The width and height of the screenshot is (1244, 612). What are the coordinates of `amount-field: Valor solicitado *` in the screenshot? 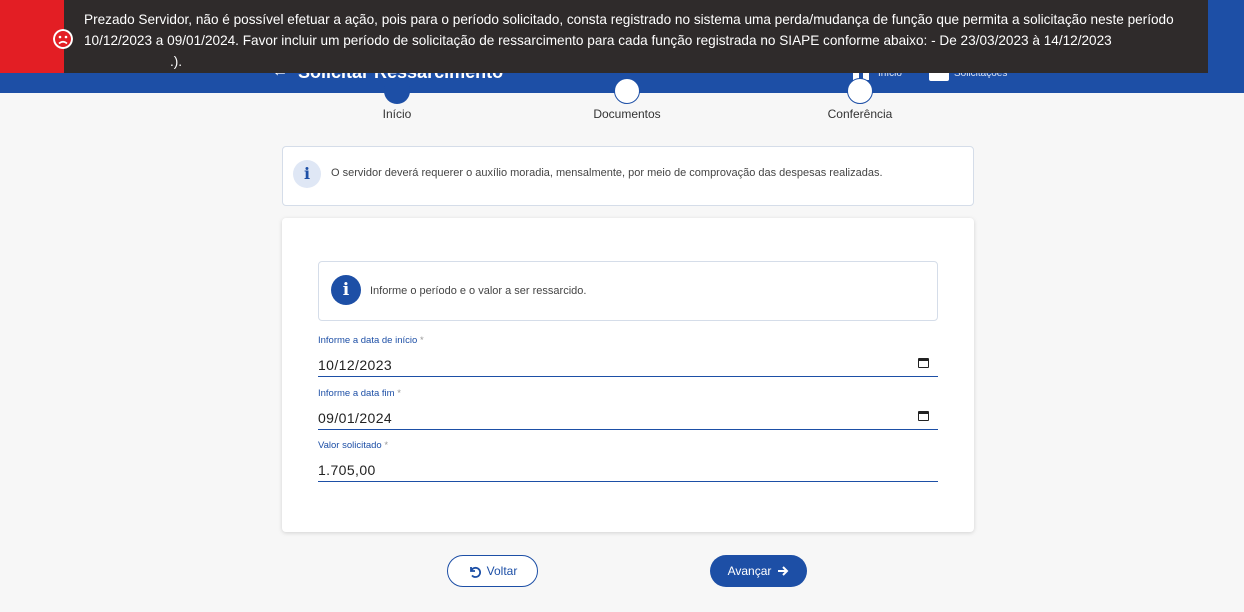 It's located at (628, 461).